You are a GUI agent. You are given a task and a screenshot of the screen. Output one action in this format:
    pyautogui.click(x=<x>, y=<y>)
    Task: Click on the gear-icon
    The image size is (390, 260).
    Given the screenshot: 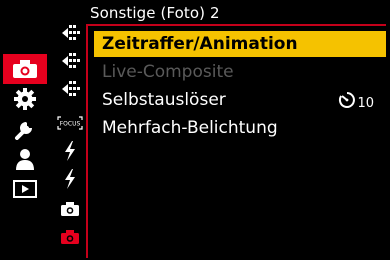 What is the action you would take?
    pyautogui.click(x=25, y=99)
    